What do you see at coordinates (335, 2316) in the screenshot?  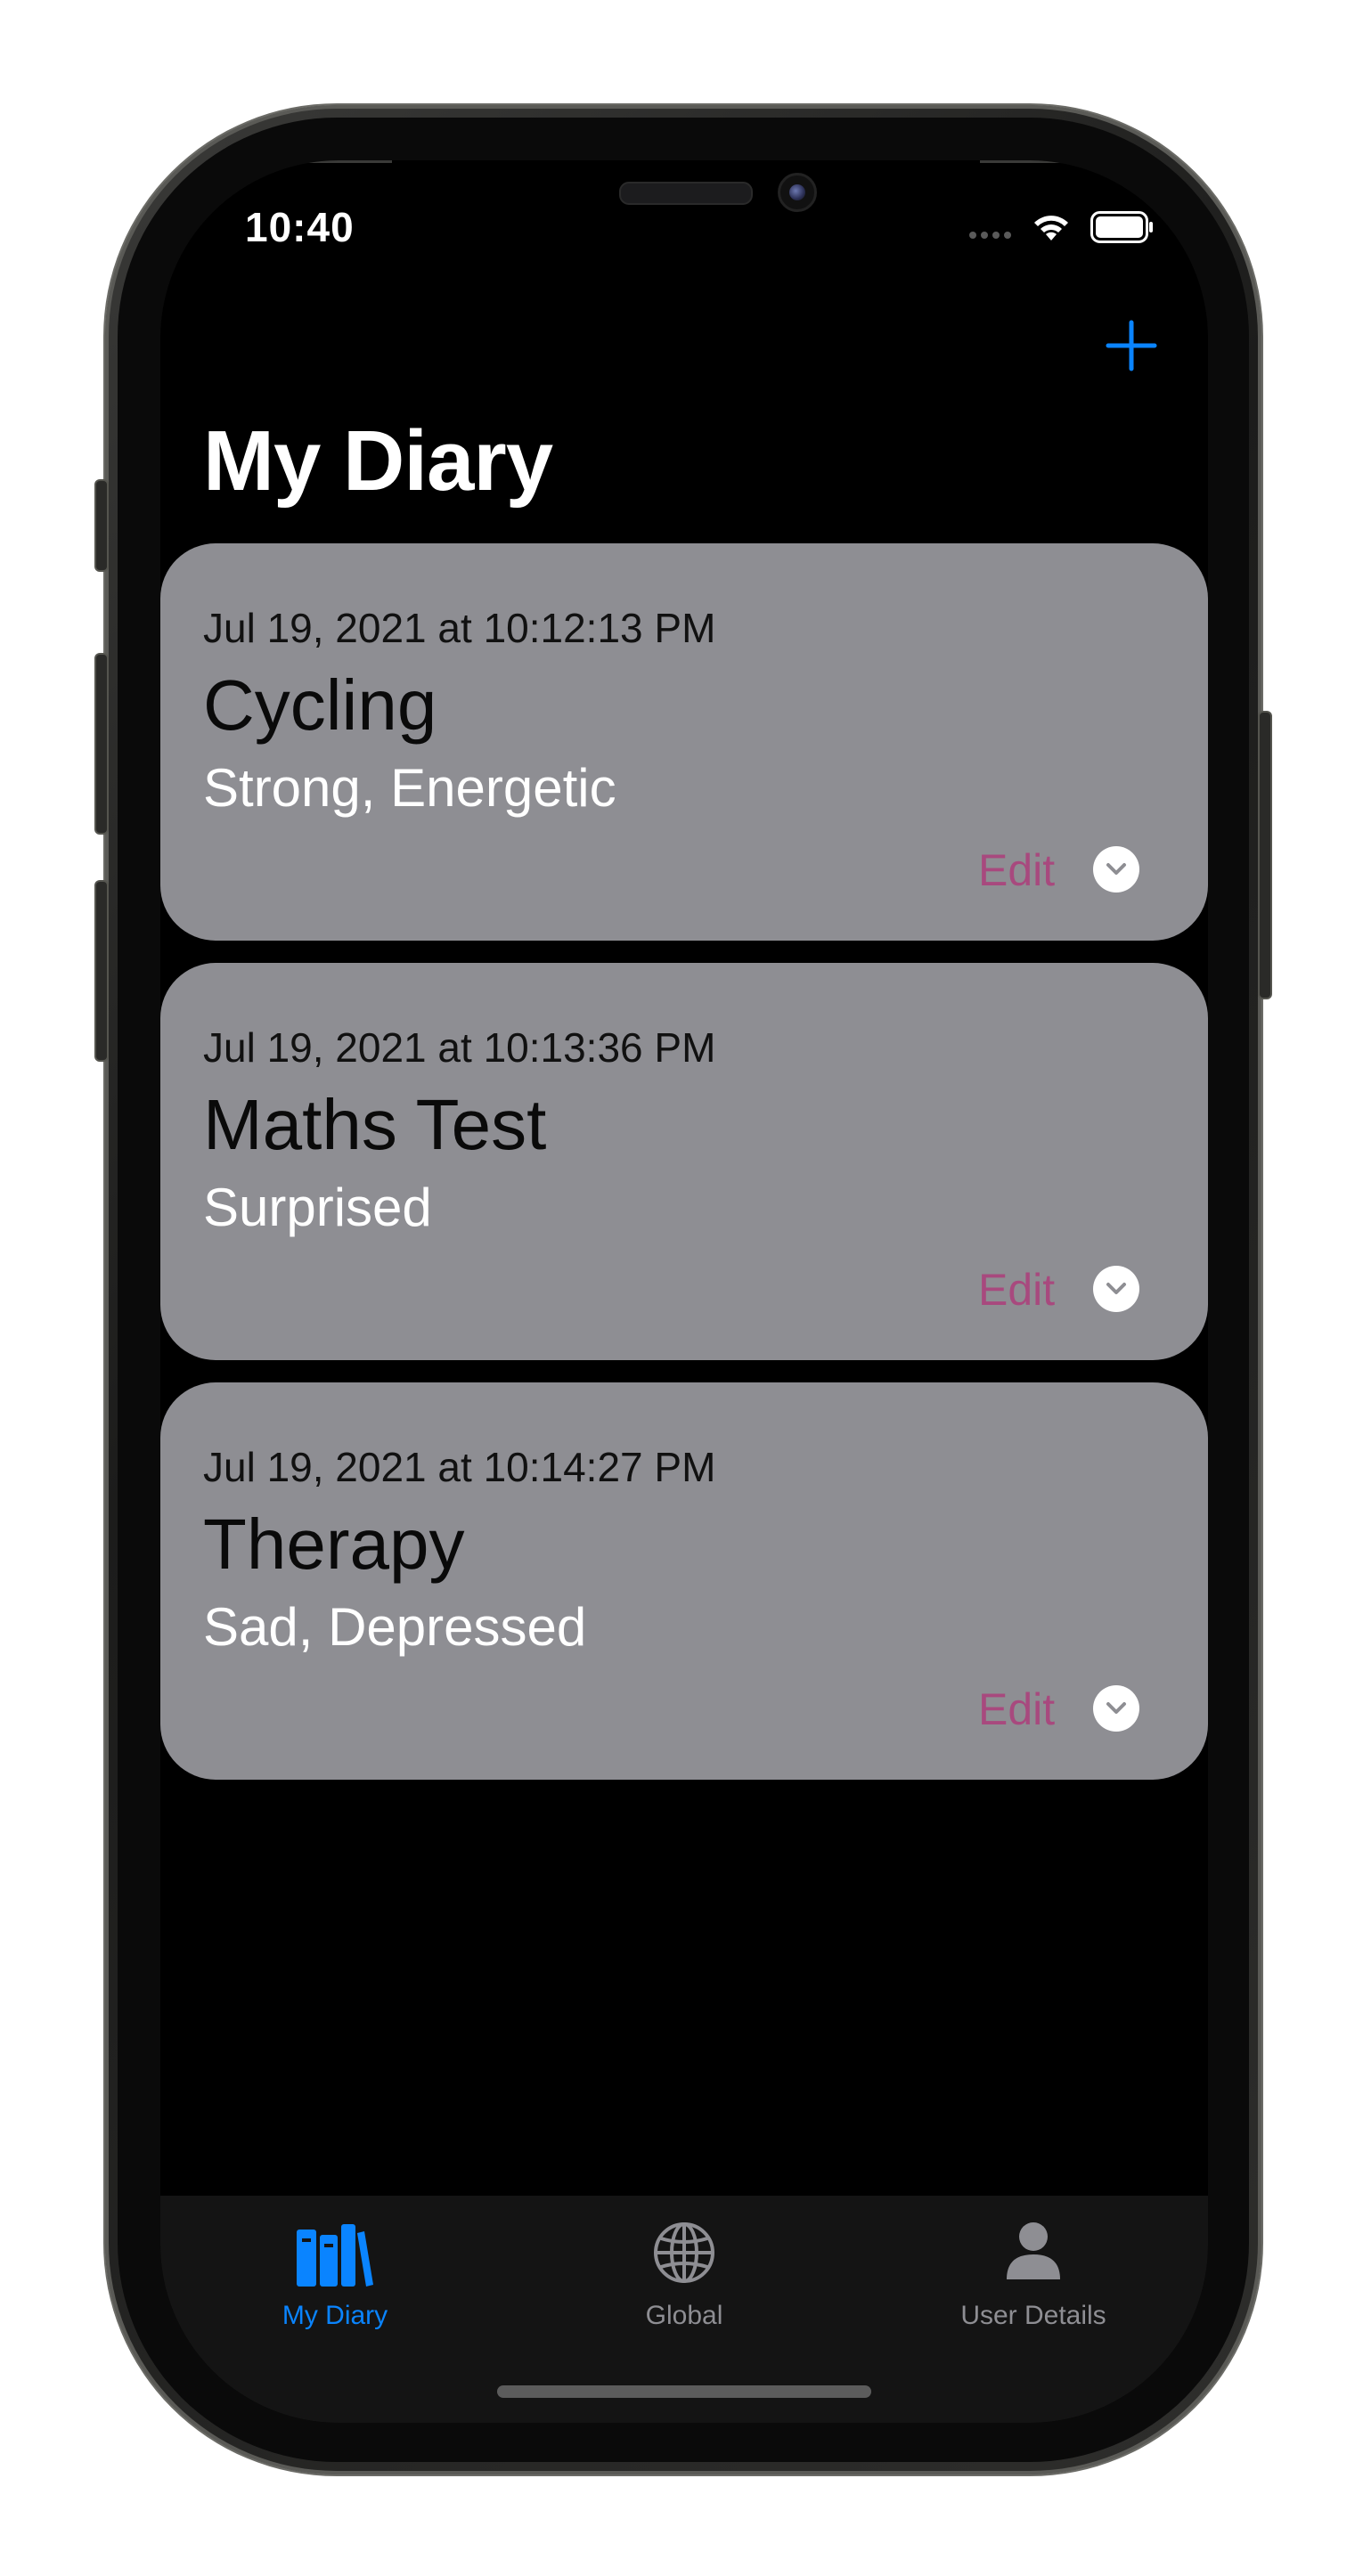 I see `tab-label: My Diary` at bounding box center [335, 2316].